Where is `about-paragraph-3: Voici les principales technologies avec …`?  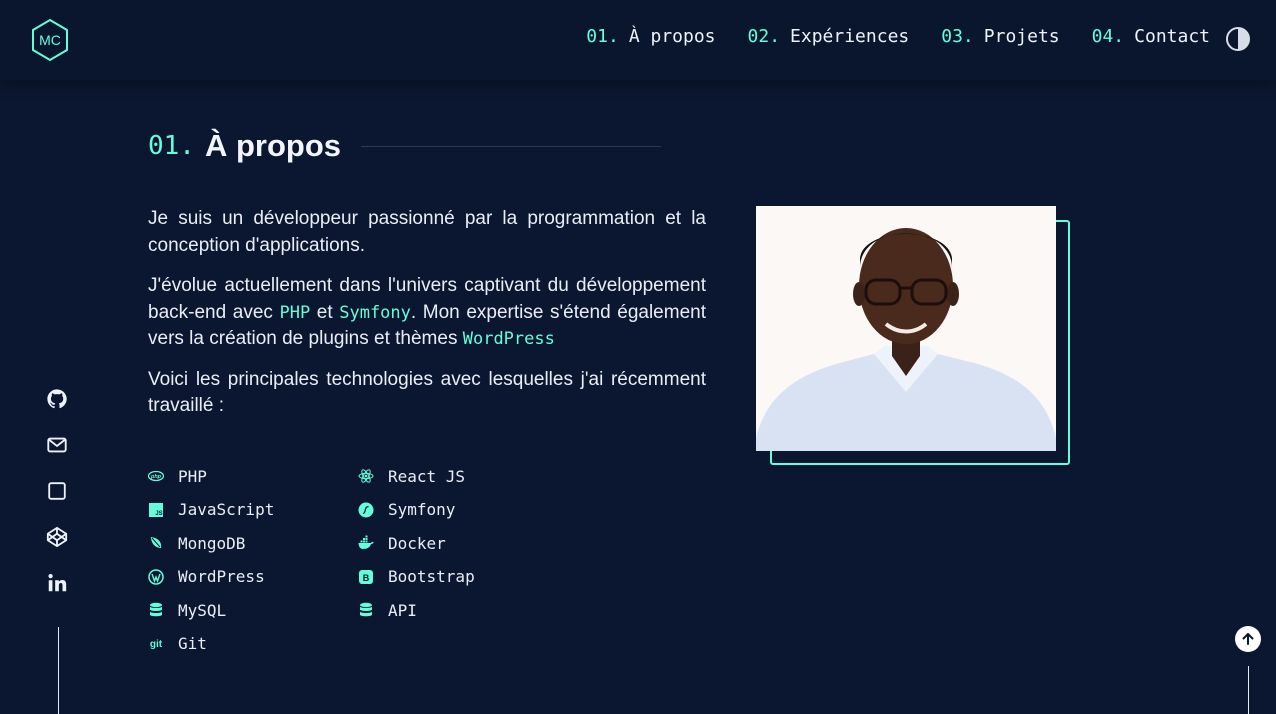 about-paragraph-3: Voici les principales technologies avec … is located at coordinates (427, 392).